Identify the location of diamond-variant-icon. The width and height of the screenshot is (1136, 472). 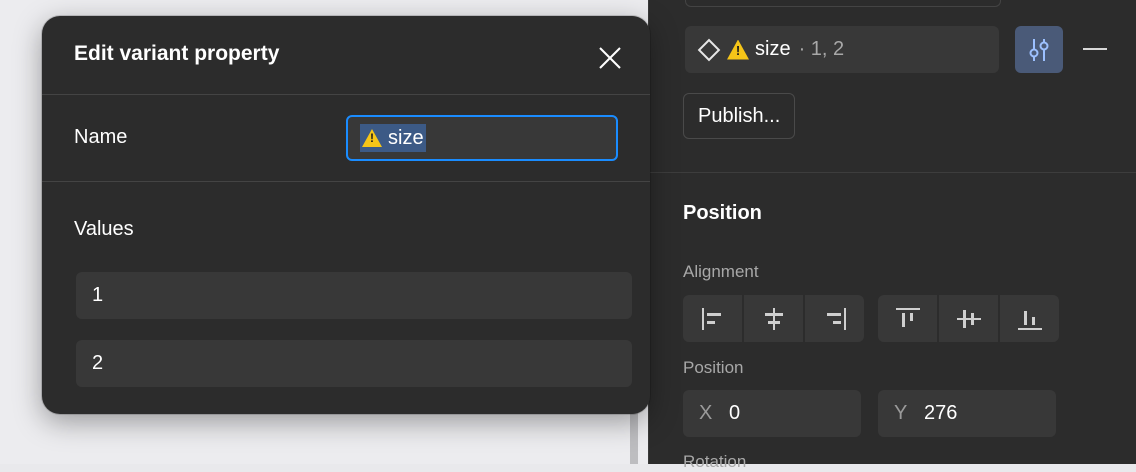
(709, 49).